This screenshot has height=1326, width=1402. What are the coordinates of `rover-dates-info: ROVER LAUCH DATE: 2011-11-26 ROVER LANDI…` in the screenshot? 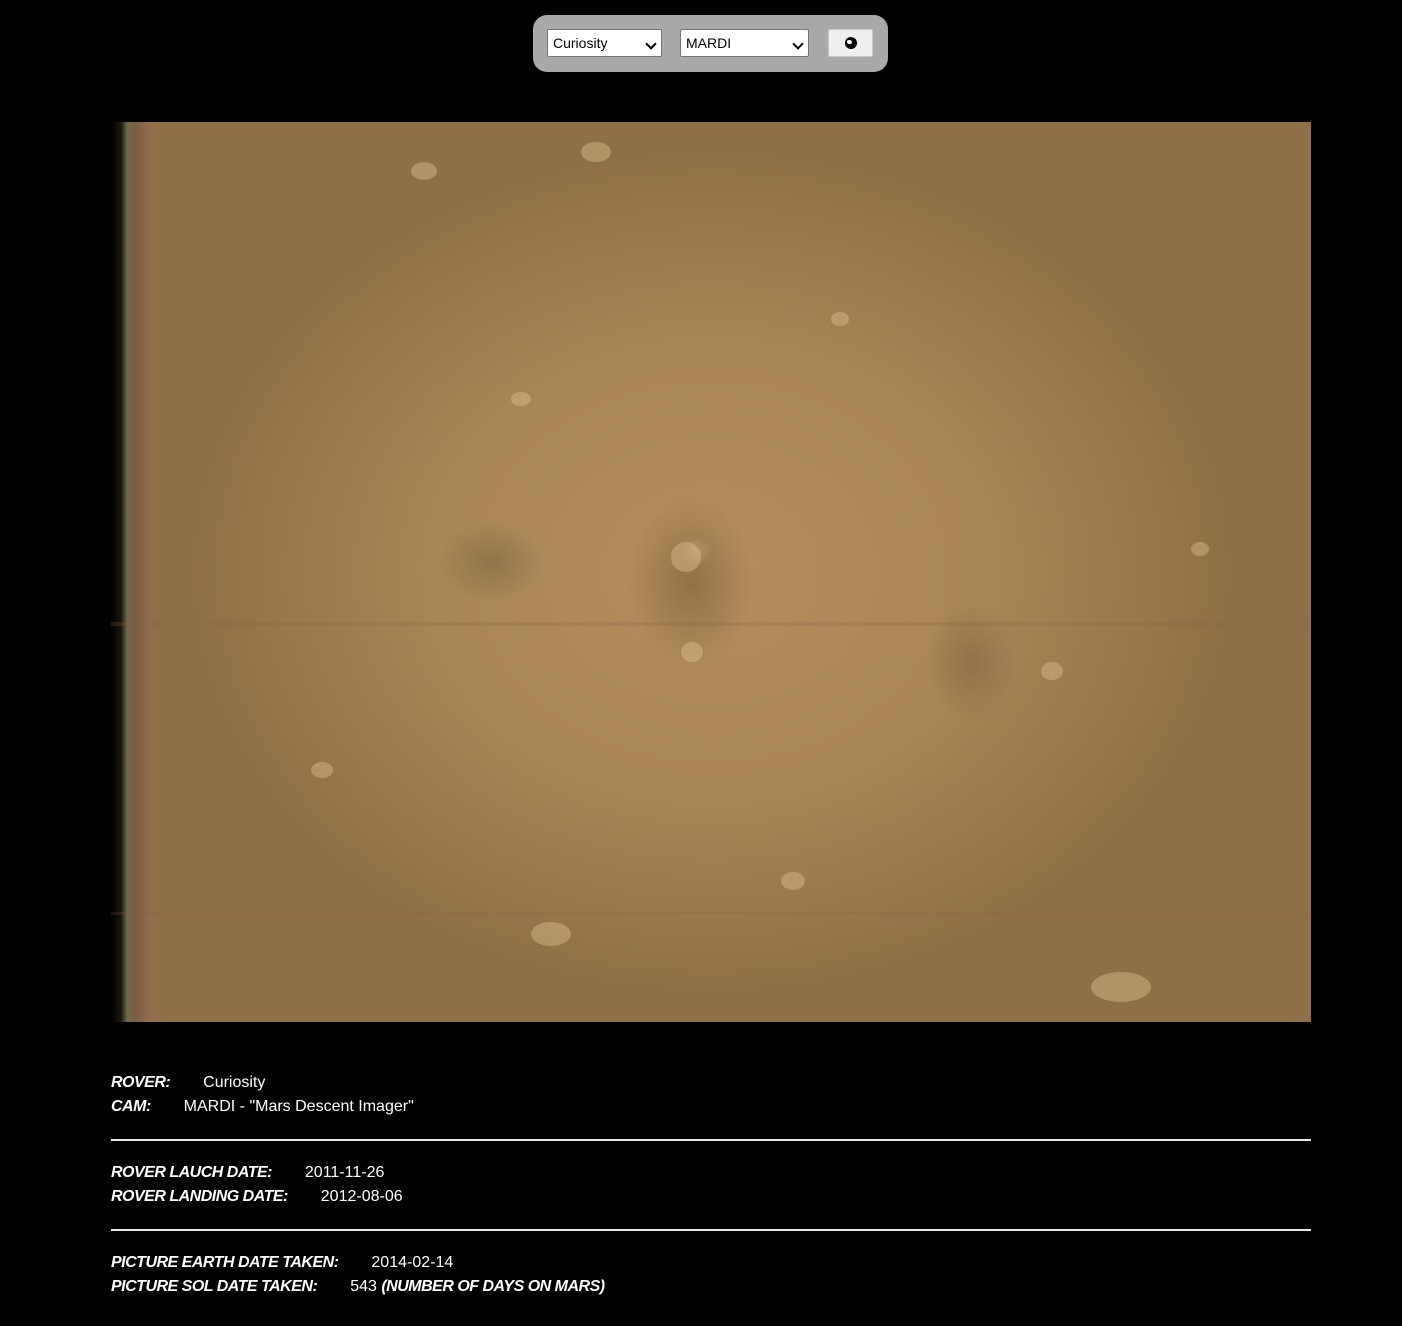 It's located at (711, 1185).